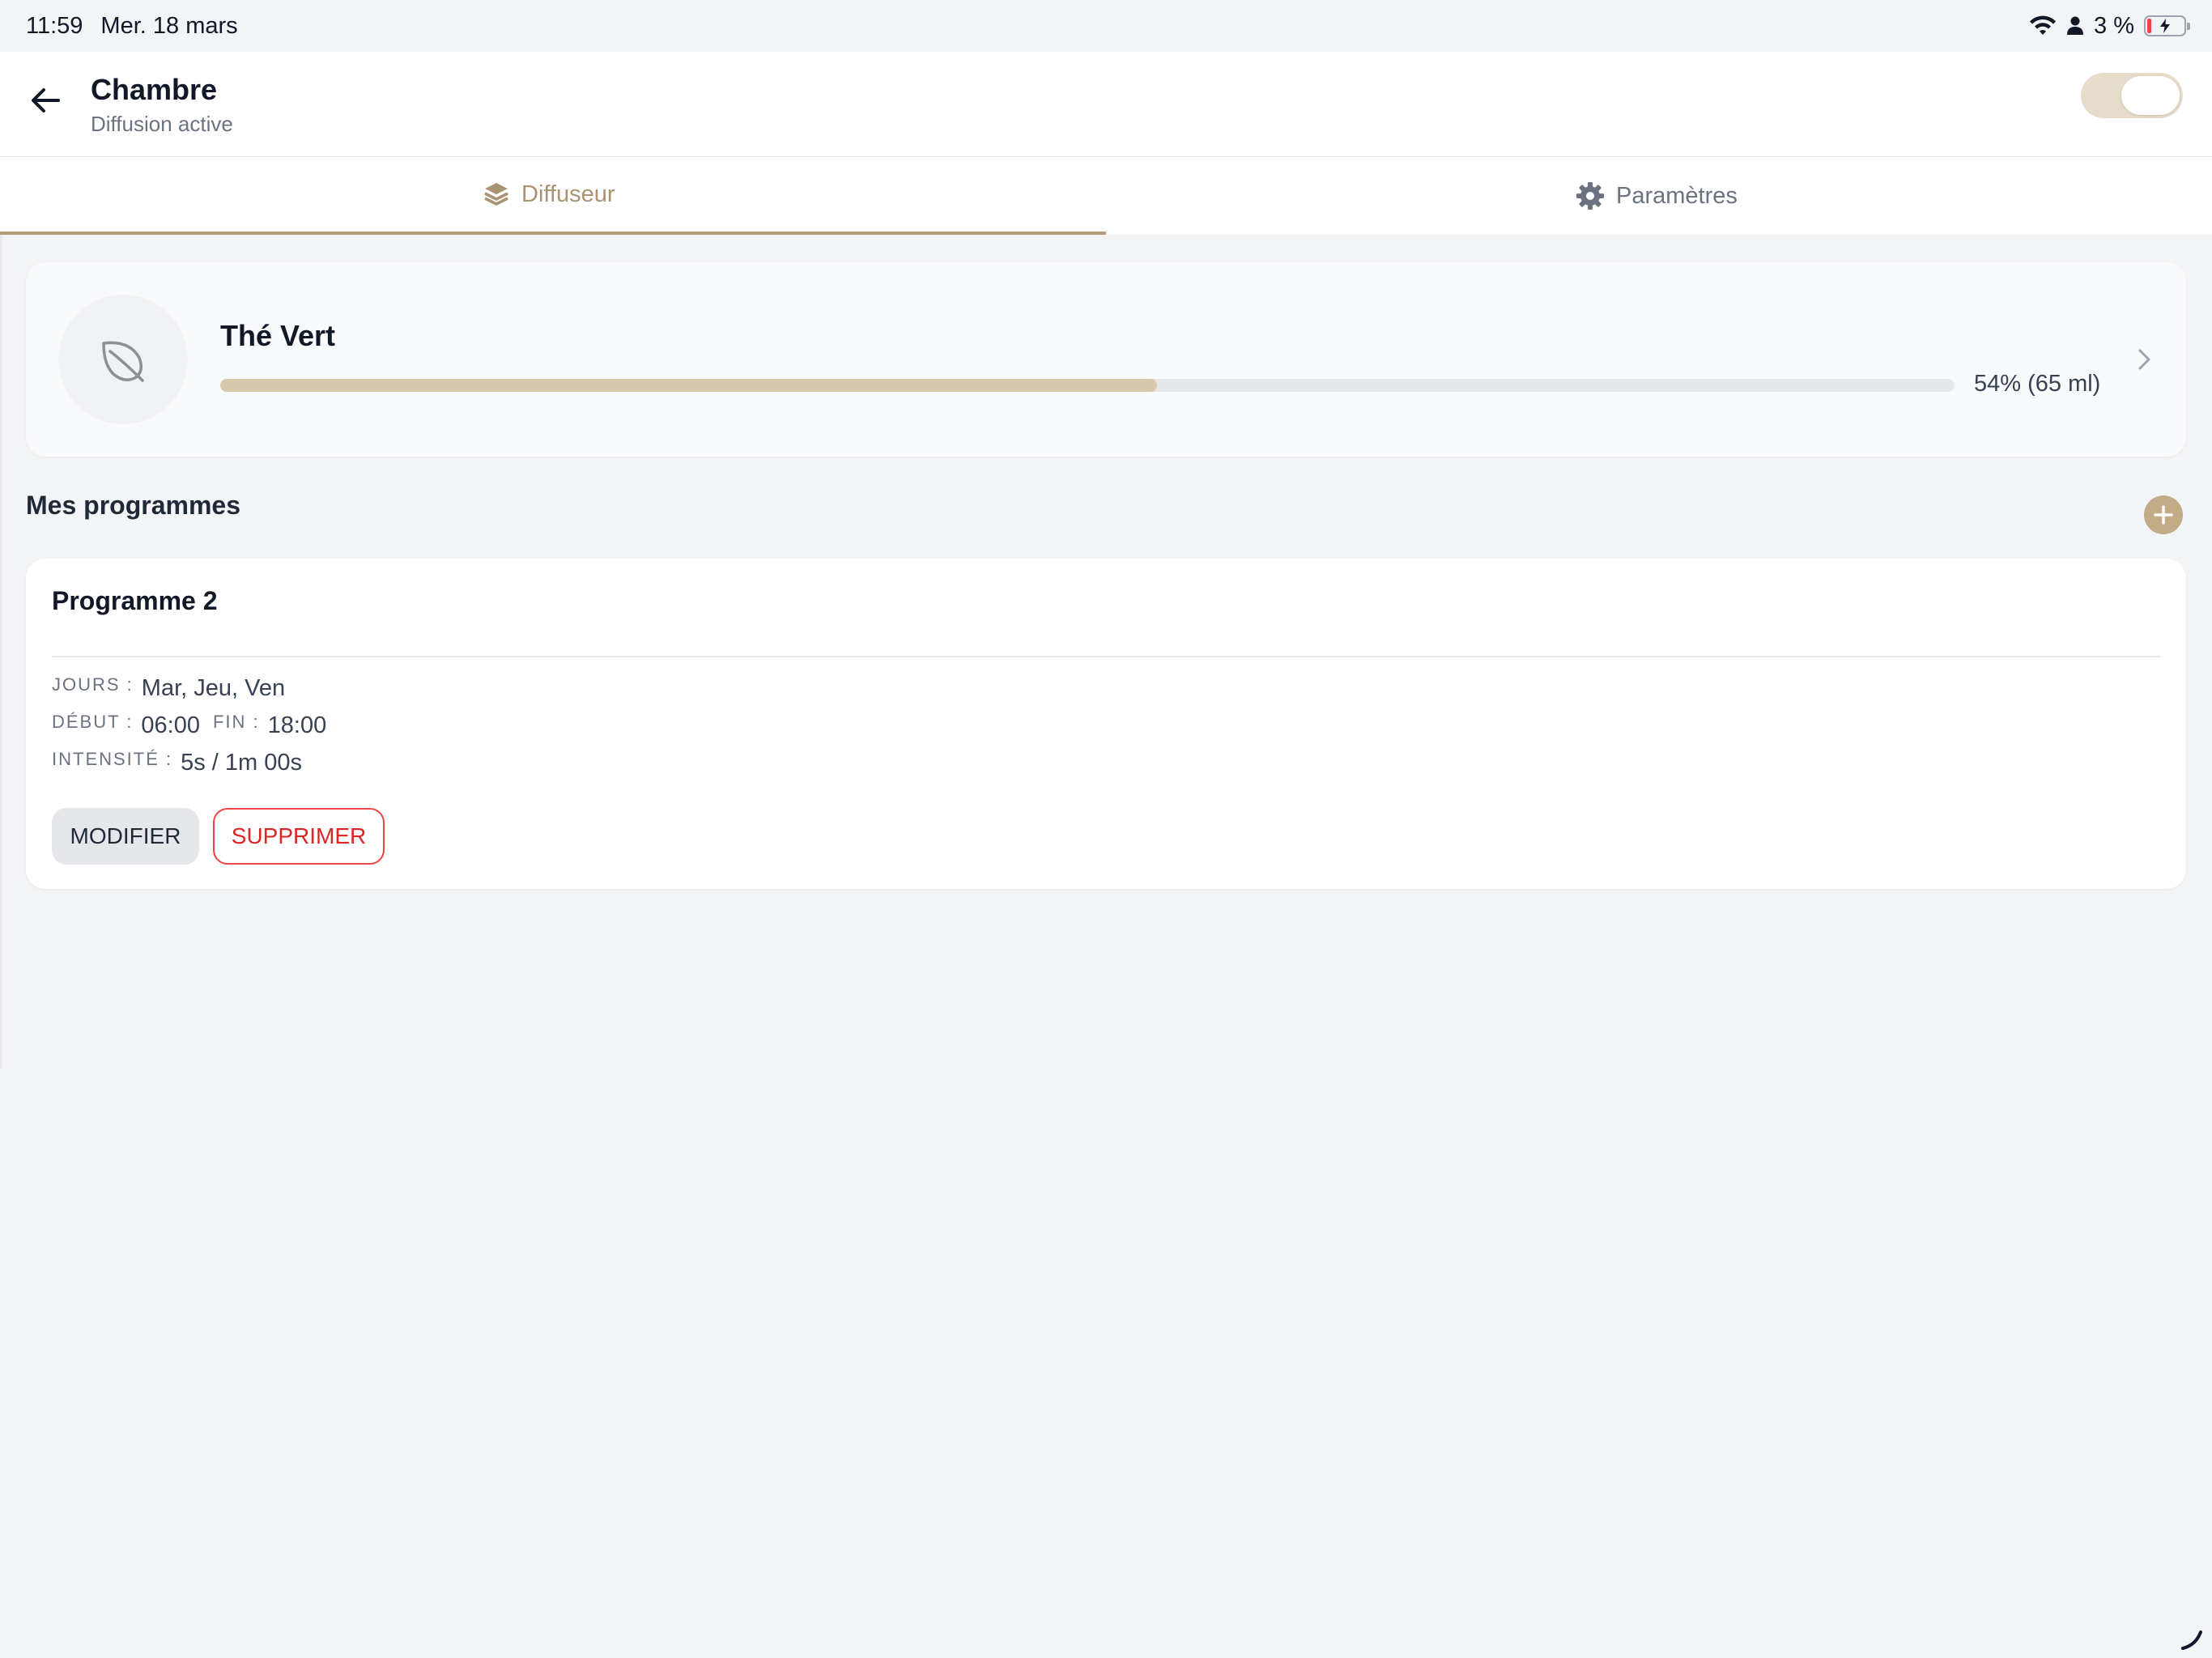 The image size is (2212, 1658). Describe the element at coordinates (162, 124) in the screenshot. I see `page-subtitle: Diffusion active` at that location.